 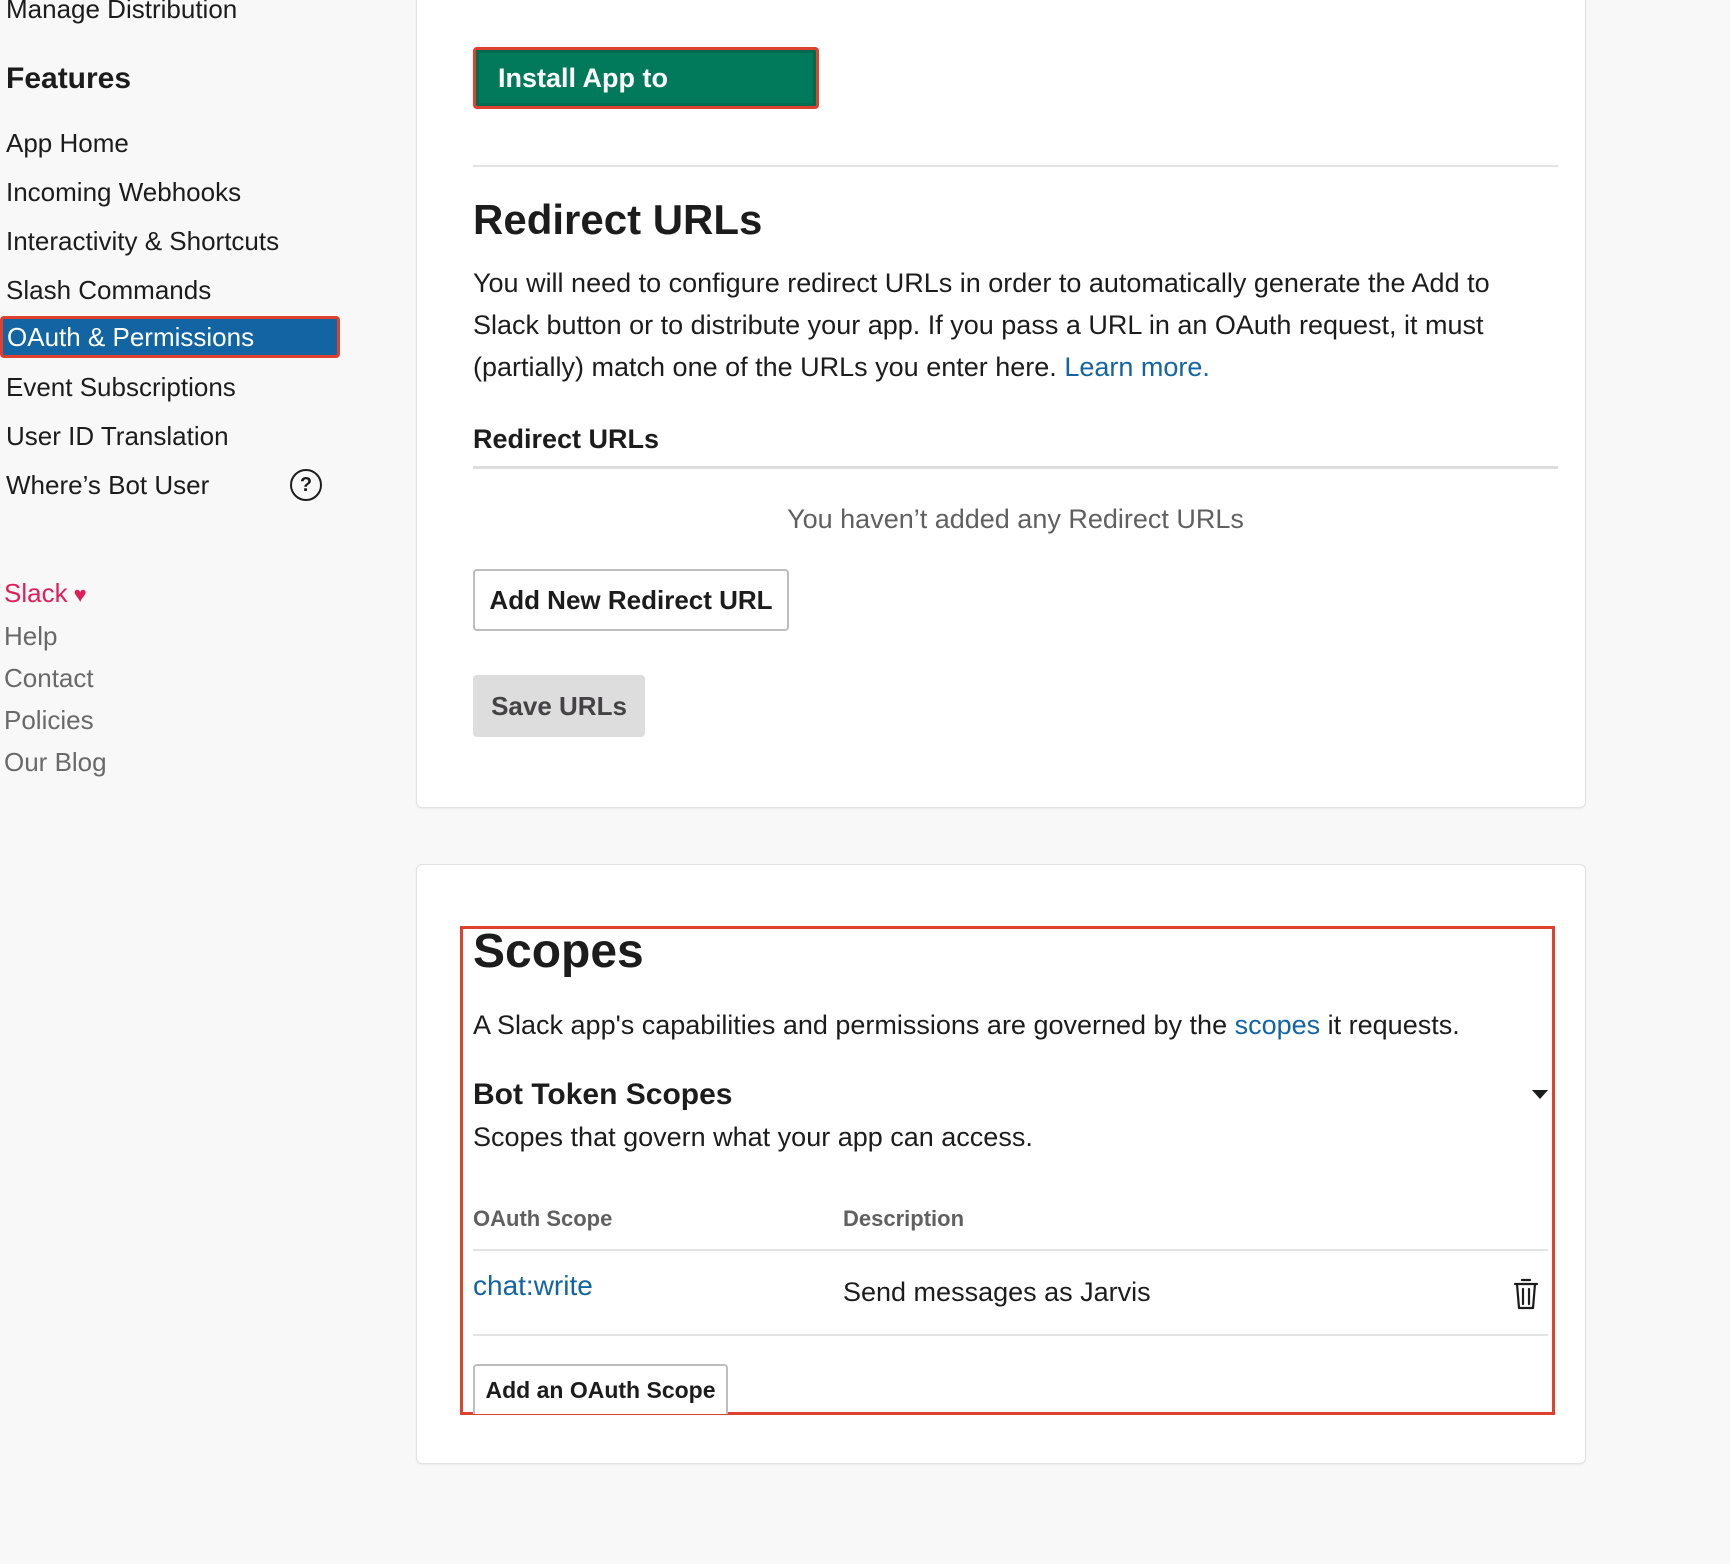 What do you see at coordinates (997, 1292) in the screenshot?
I see `scope-description: Send messages as Jarvis` at bounding box center [997, 1292].